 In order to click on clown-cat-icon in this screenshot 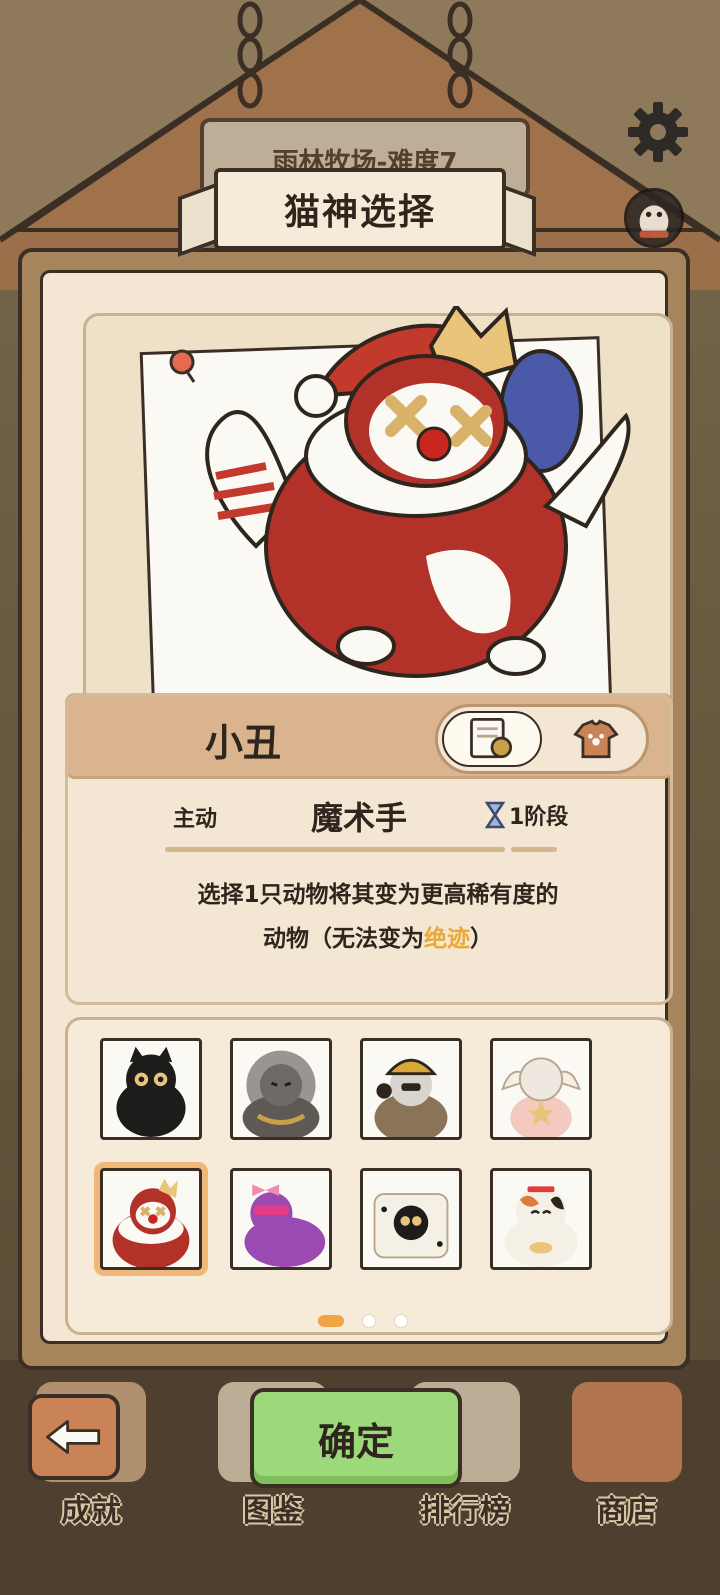, I will do `click(151, 1222)`.